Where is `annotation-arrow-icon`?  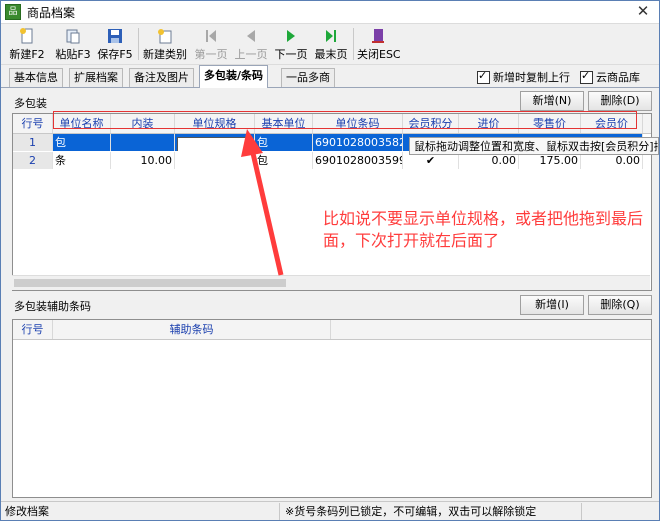 annotation-arrow-icon is located at coordinates (262, 202).